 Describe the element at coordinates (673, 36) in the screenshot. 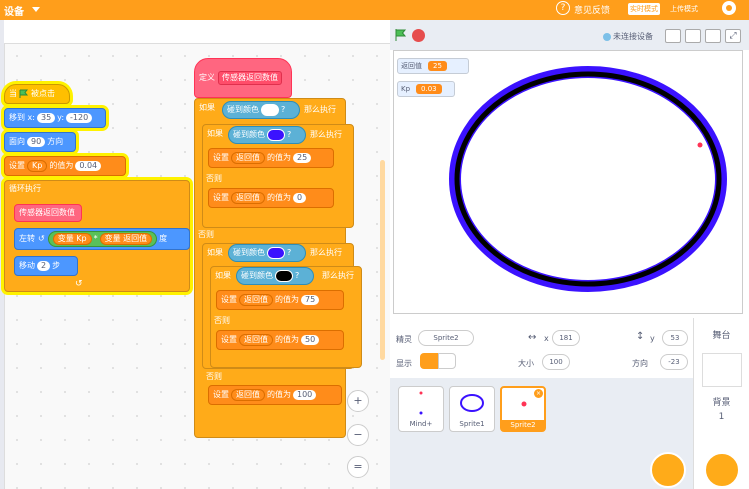

I see `small-stage-icon` at that location.